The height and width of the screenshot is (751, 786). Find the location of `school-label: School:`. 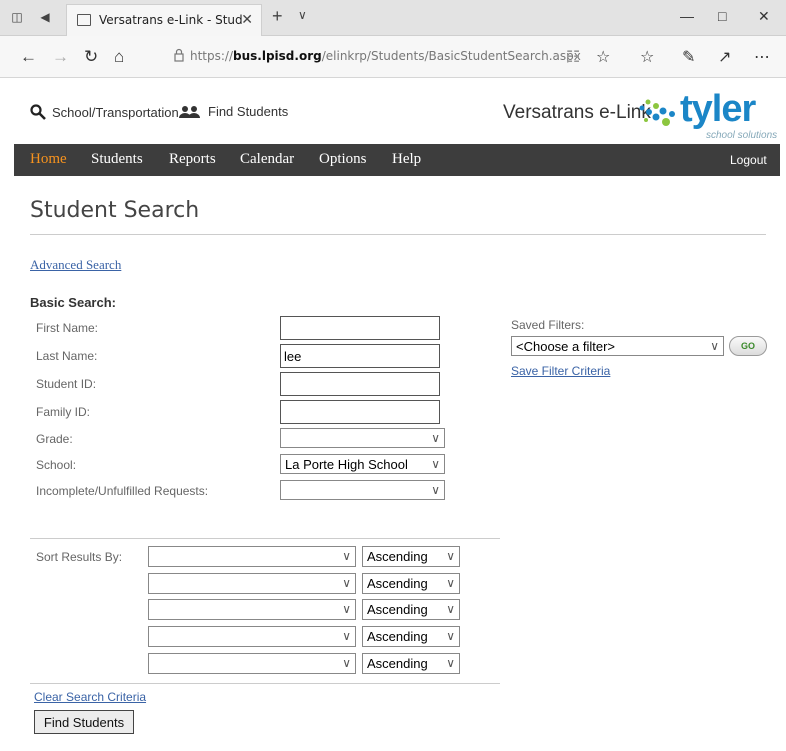

school-label: School: is located at coordinates (56, 465).